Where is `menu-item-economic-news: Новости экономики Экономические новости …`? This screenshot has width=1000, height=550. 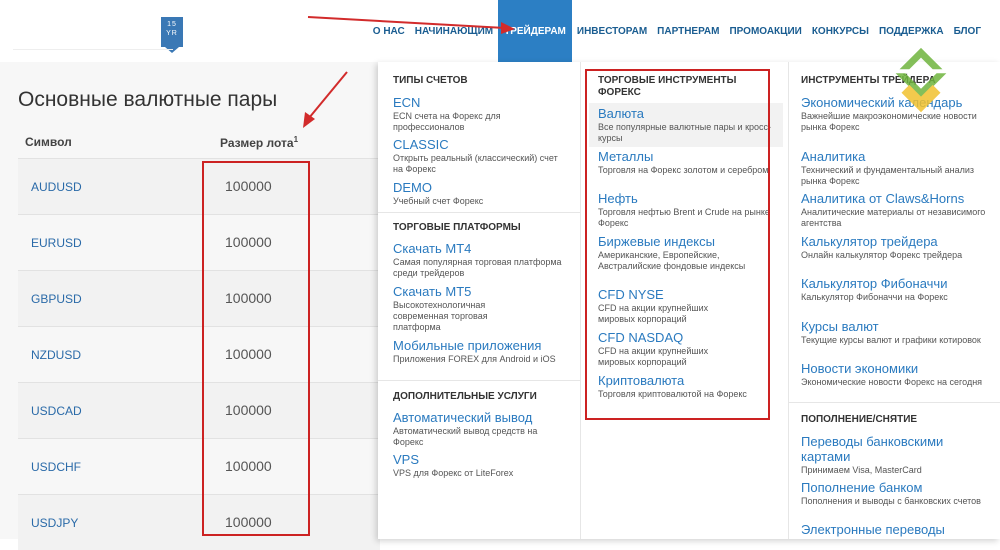
menu-item-economic-news: Новости экономики Экономические новости … is located at coordinates (896, 374).